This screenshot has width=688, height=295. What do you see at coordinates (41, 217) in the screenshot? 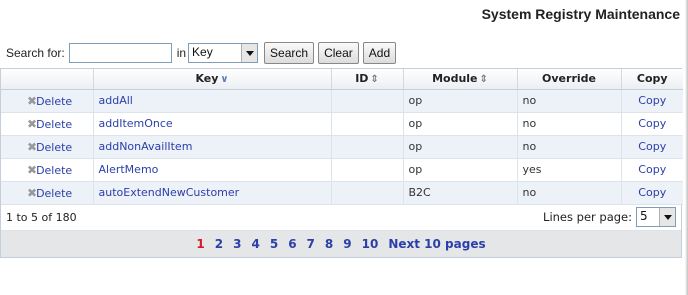
I see `record-range: 1 to 5 of 180` at bounding box center [41, 217].